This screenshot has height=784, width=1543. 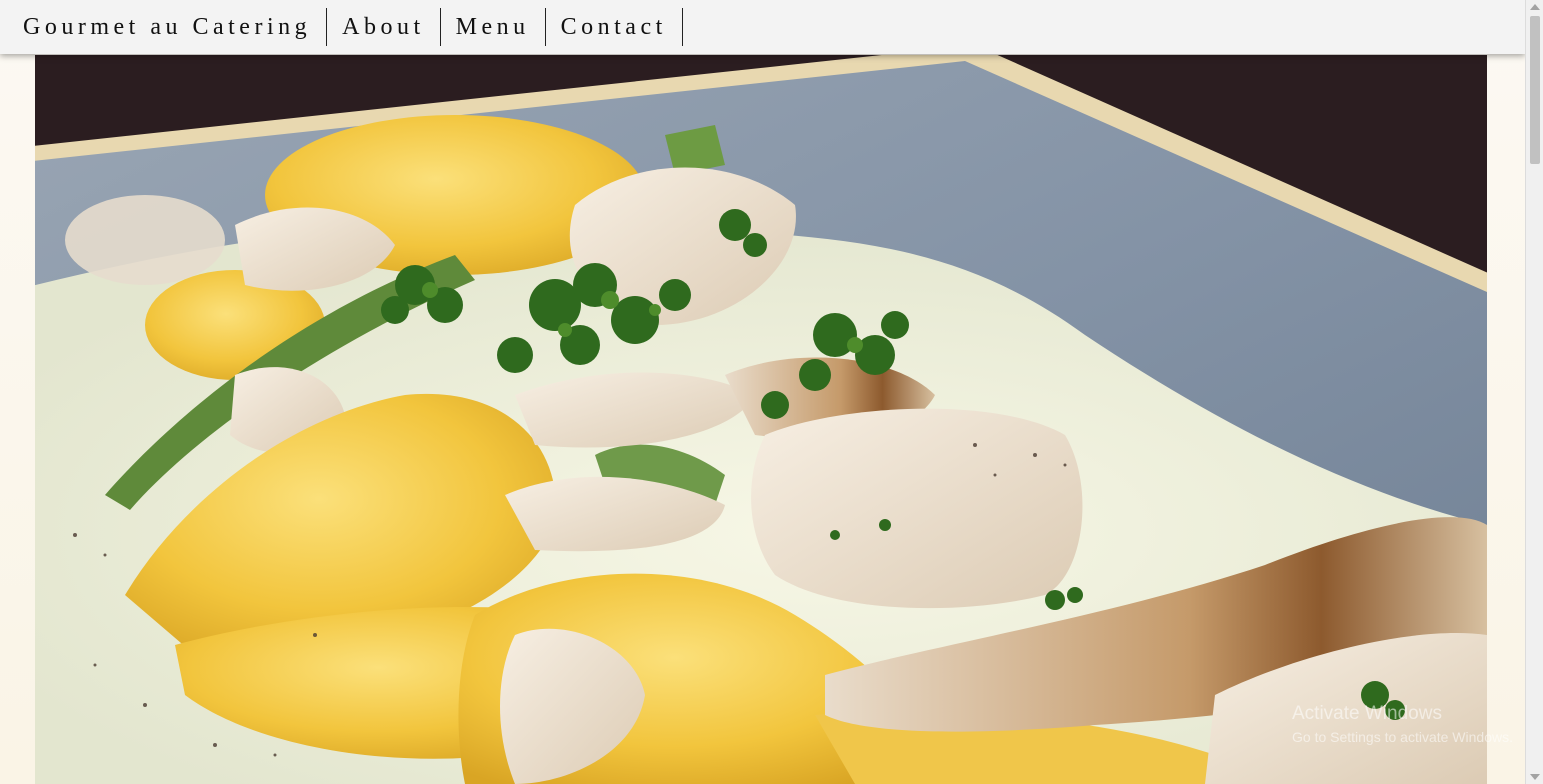 I want to click on brand-link: Gourmet au Catering, so click(x=164, y=27).